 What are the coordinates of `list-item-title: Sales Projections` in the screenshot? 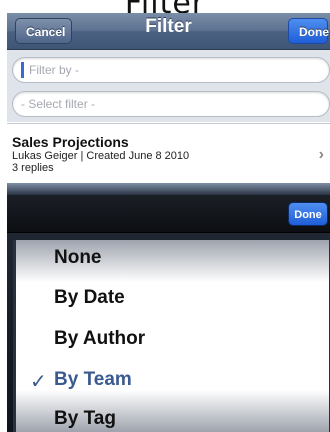 It's located at (70, 142).